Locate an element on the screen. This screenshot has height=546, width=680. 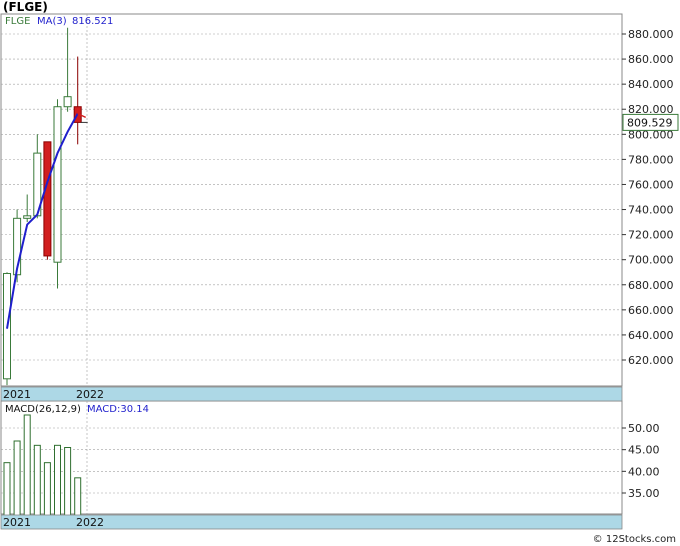
ma-label: MA(3) is located at coordinates (52, 21).